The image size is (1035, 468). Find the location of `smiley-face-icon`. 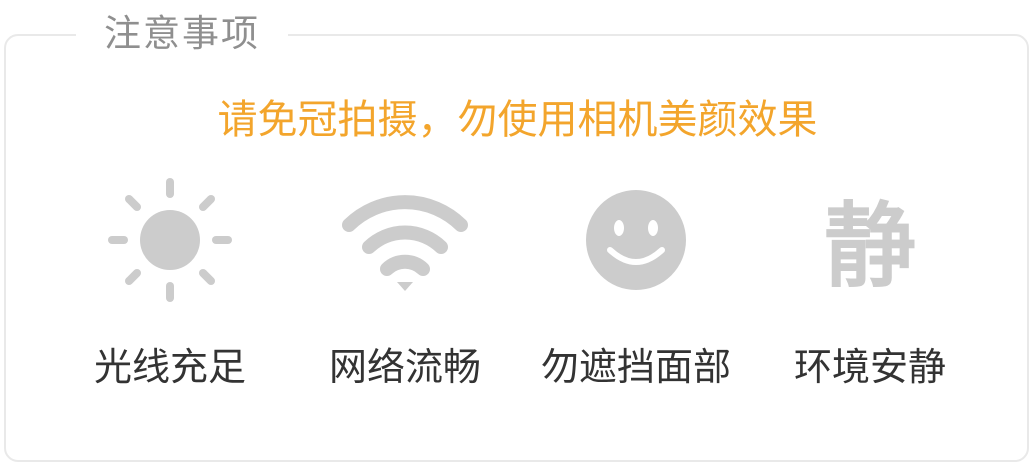

smiley-face-icon is located at coordinates (636, 240).